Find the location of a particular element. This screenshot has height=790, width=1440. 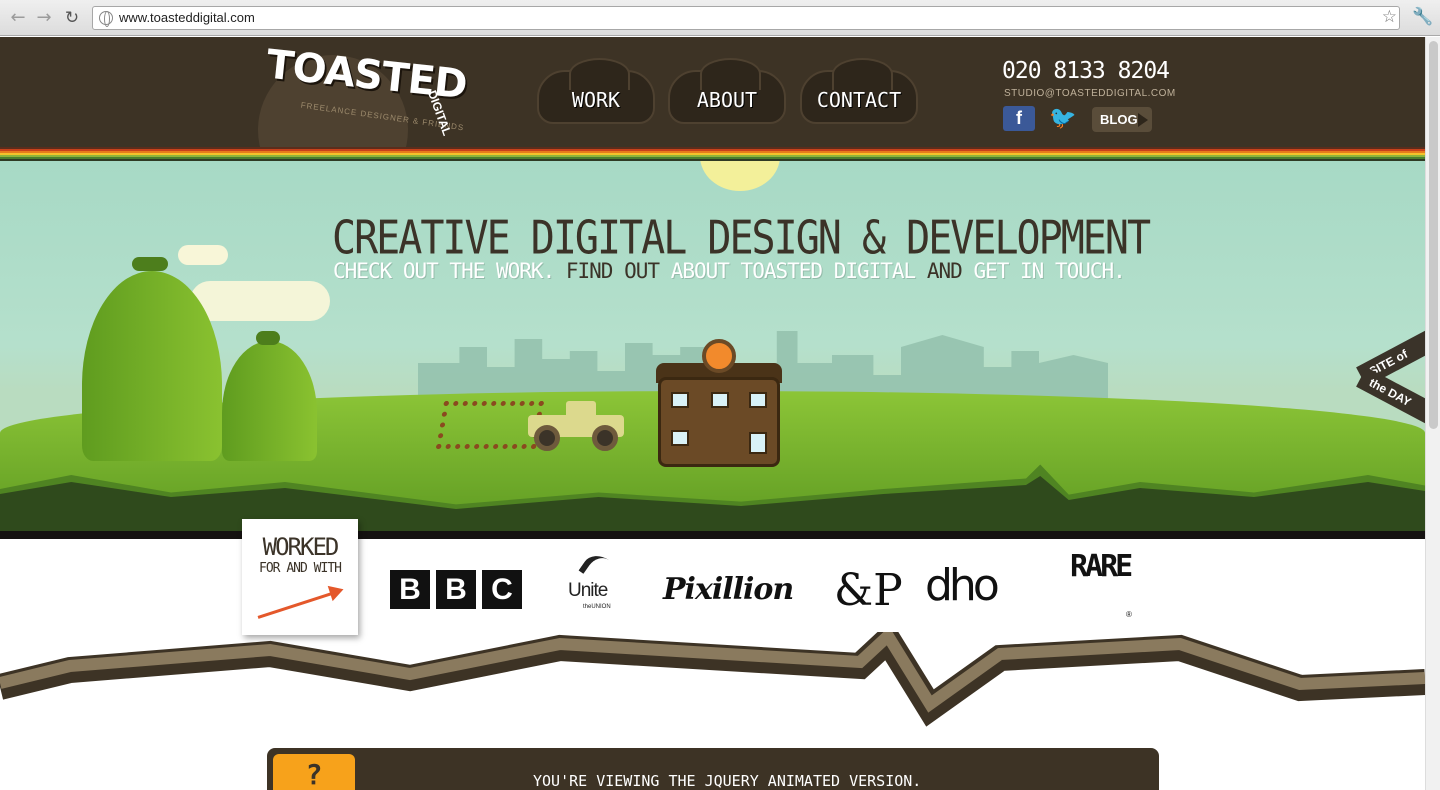

question-icon: ? is located at coordinates (314, 772).